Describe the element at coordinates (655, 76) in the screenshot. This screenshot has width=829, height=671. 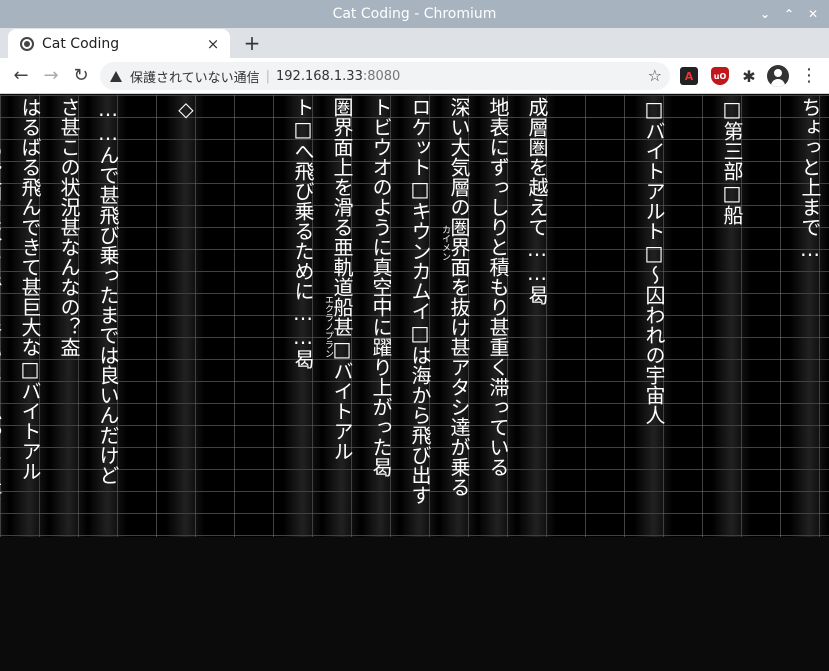
I see `bookmark-star-icon: ☆` at that location.